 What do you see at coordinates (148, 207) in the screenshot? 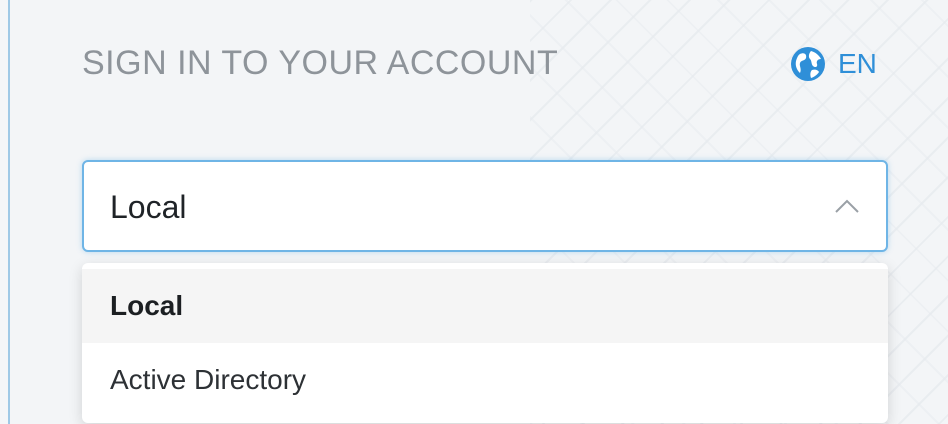
I see `login-type-selected-value: Local` at bounding box center [148, 207].